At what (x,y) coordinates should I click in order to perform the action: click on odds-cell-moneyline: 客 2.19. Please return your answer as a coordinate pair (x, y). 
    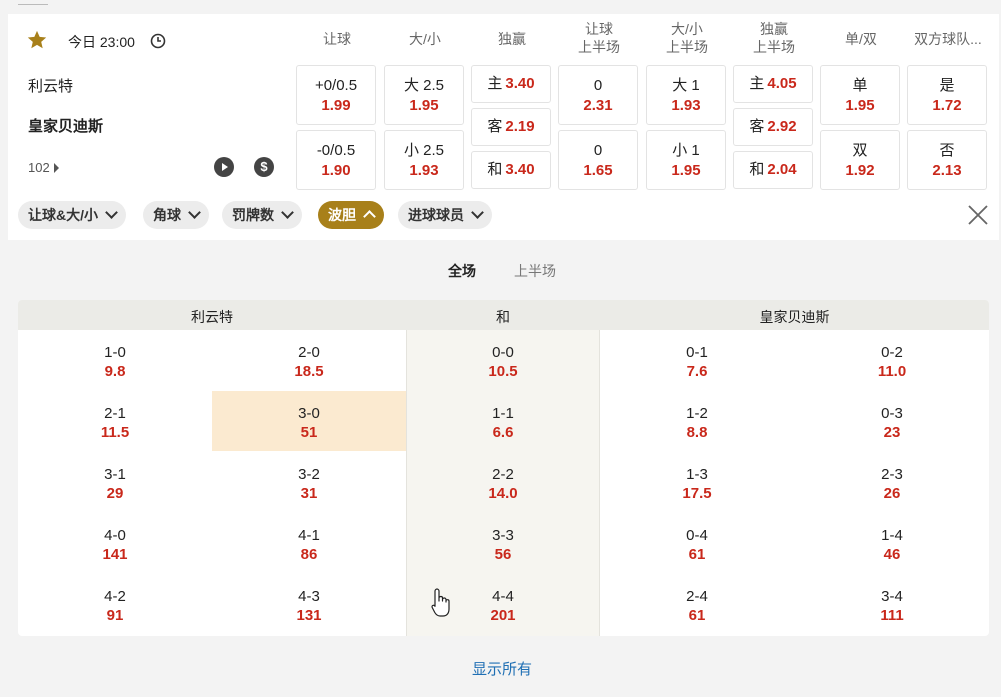
    Looking at the image, I should click on (511, 127).